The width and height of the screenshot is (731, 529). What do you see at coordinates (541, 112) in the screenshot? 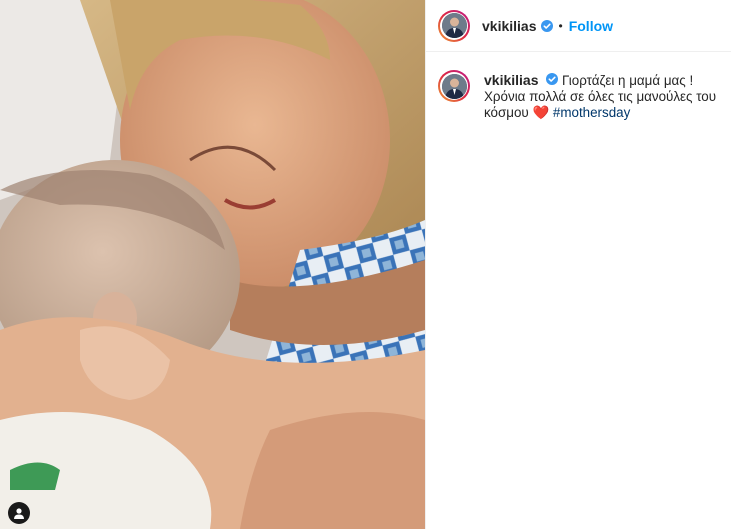
I see `heart-emoji-icon: ❤️` at bounding box center [541, 112].